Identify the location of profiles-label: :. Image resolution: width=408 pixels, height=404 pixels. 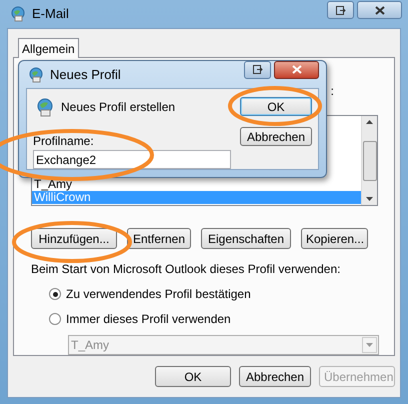
(332, 90).